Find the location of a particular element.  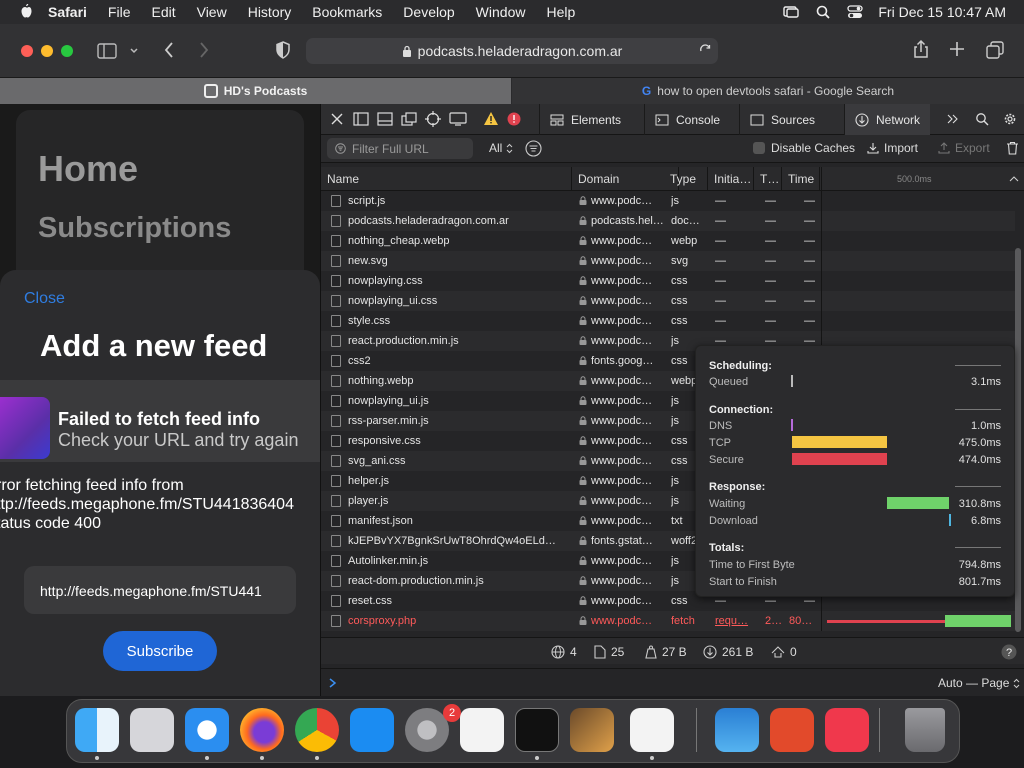

column-type: Type is located at coordinates (686, 179).